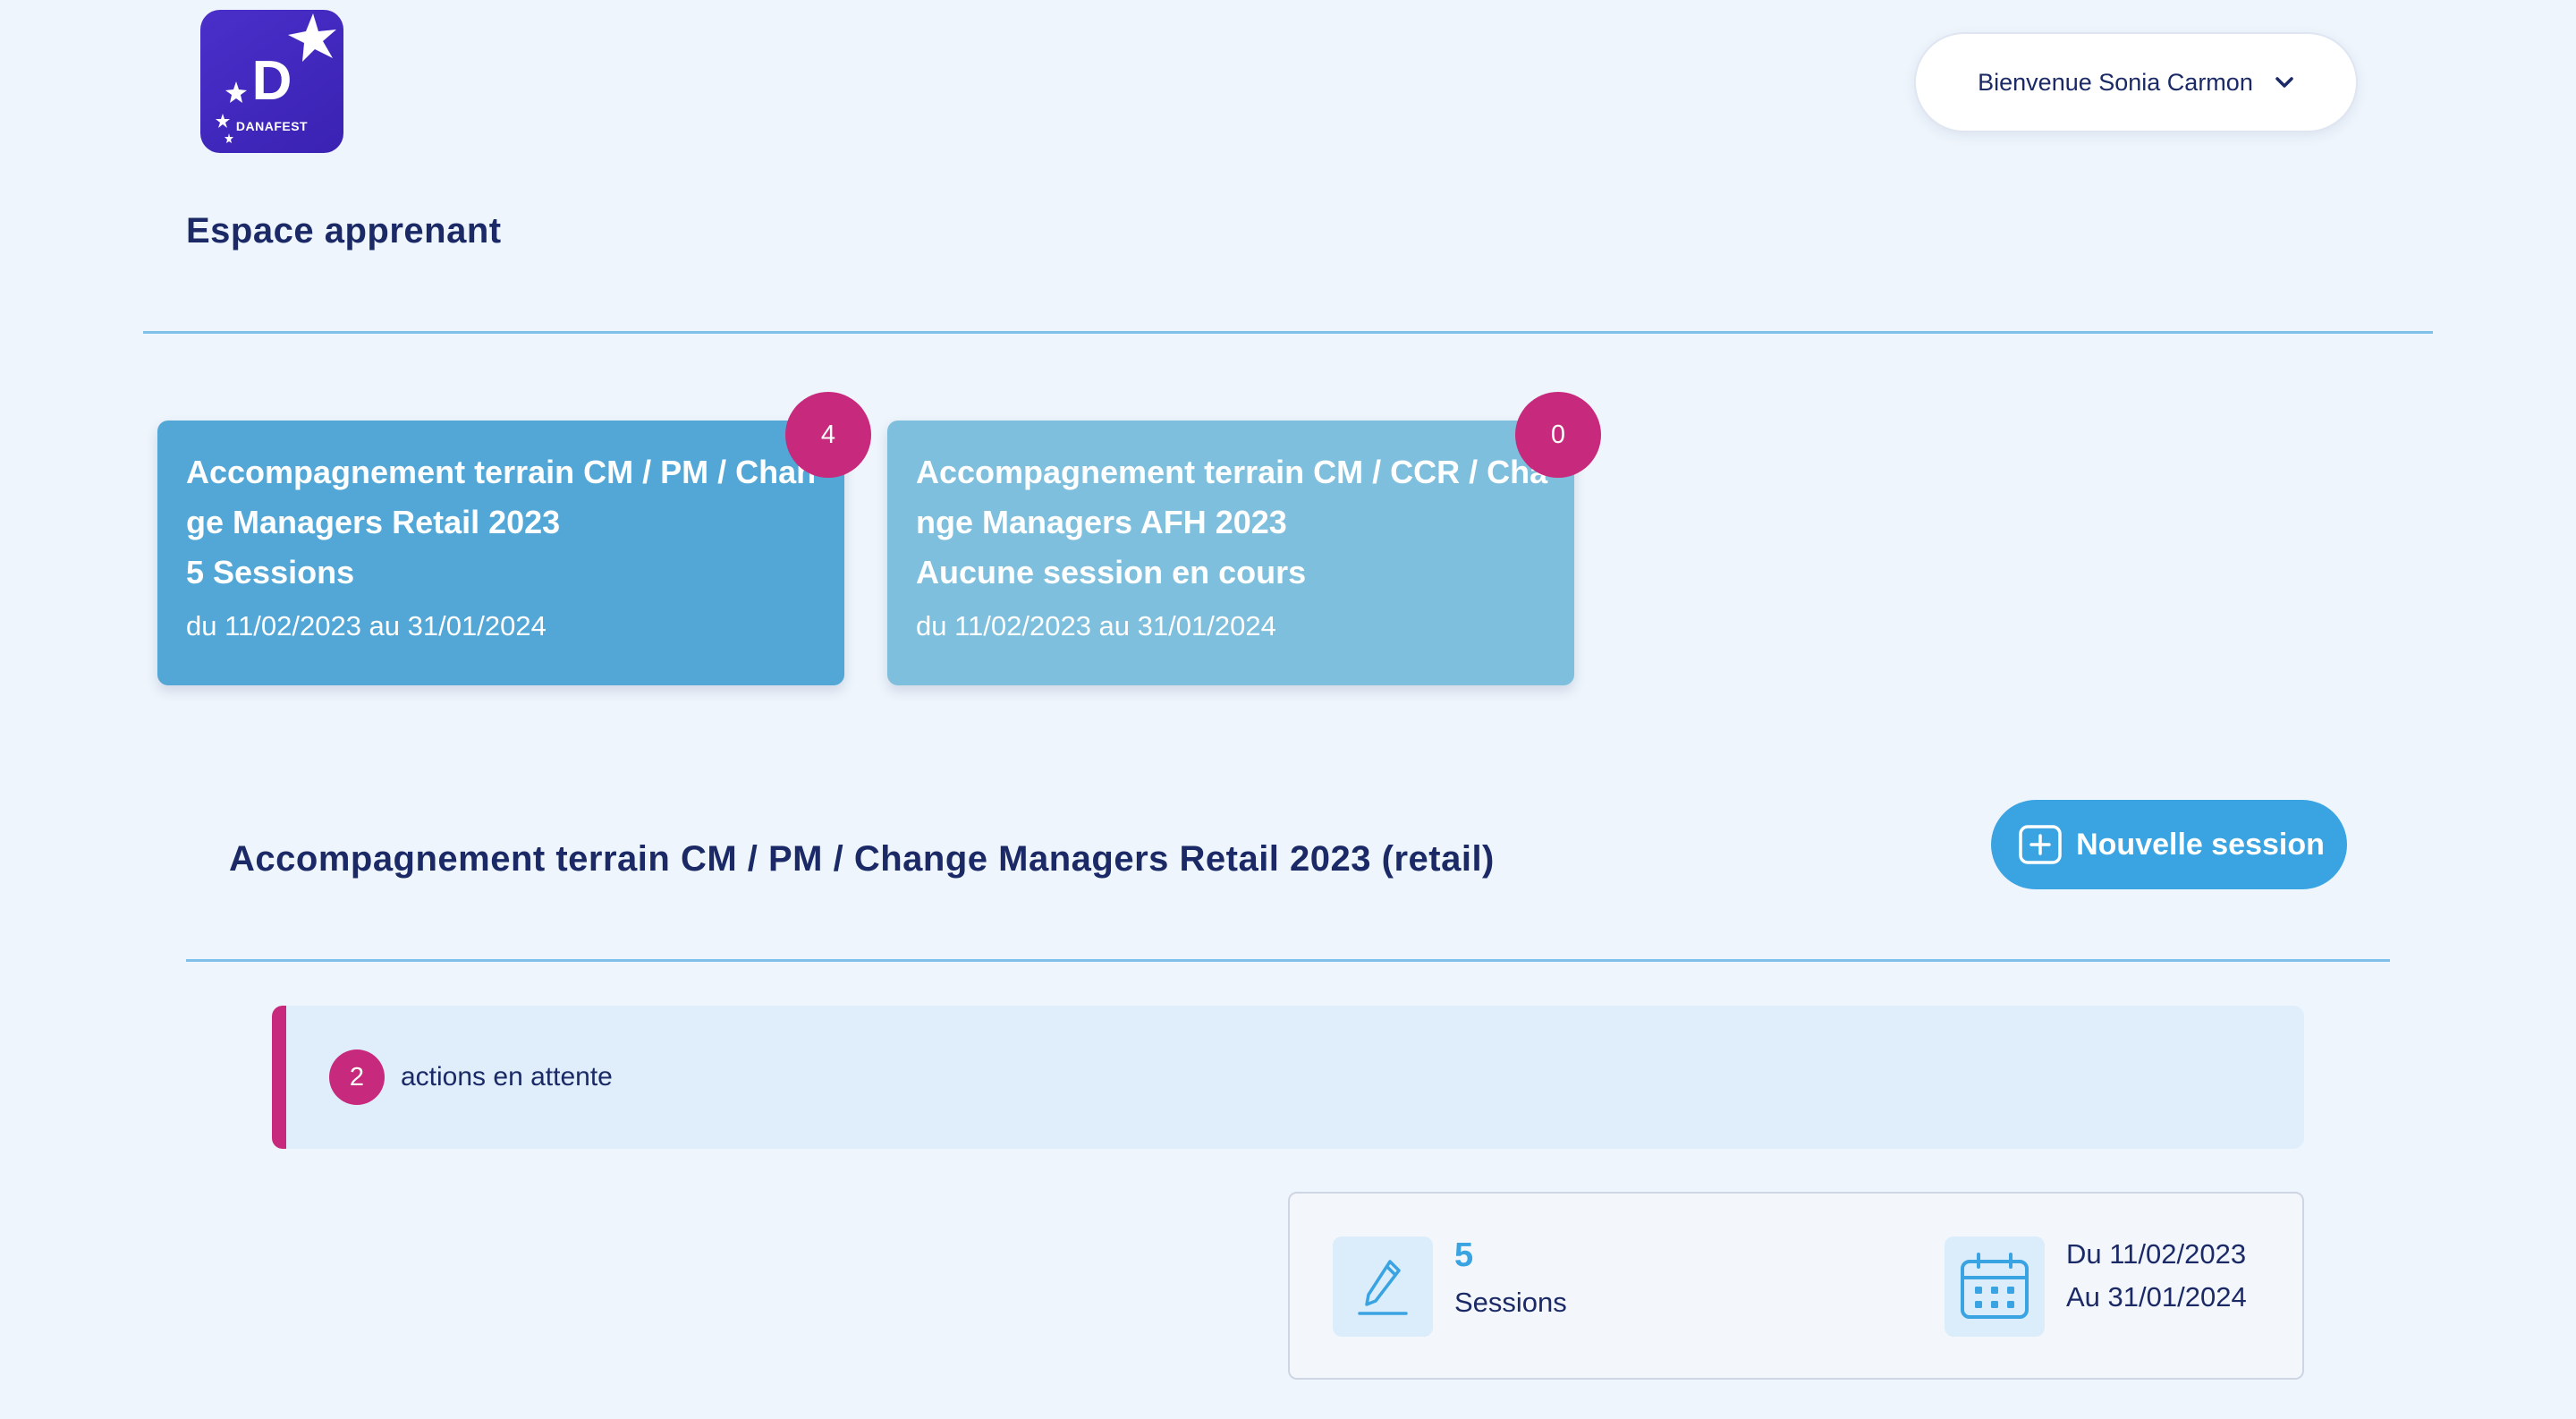 The image size is (2576, 1419). What do you see at coordinates (344, 231) in the screenshot?
I see `page-title: Espace apprenant` at bounding box center [344, 231].